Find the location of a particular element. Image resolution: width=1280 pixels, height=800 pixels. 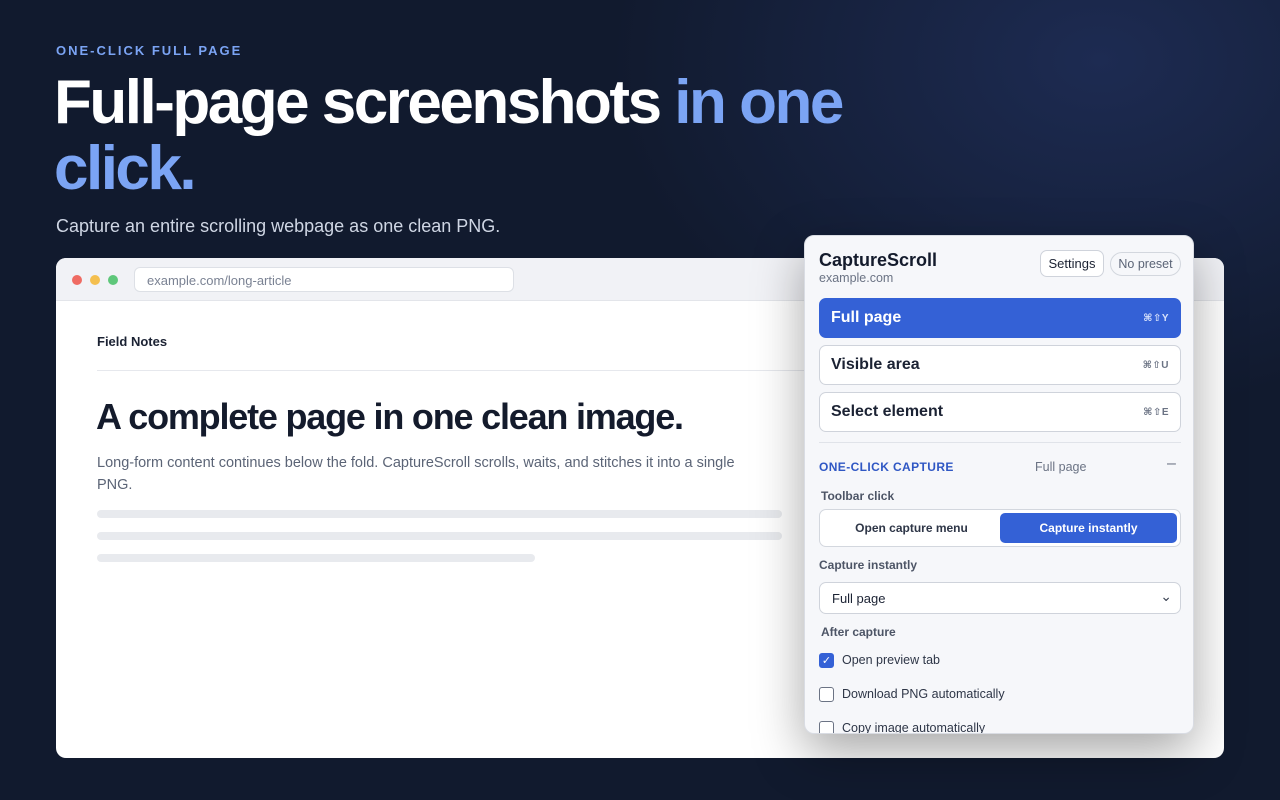

popup-title: CaptureScroll is located at coordinates (878, 260).